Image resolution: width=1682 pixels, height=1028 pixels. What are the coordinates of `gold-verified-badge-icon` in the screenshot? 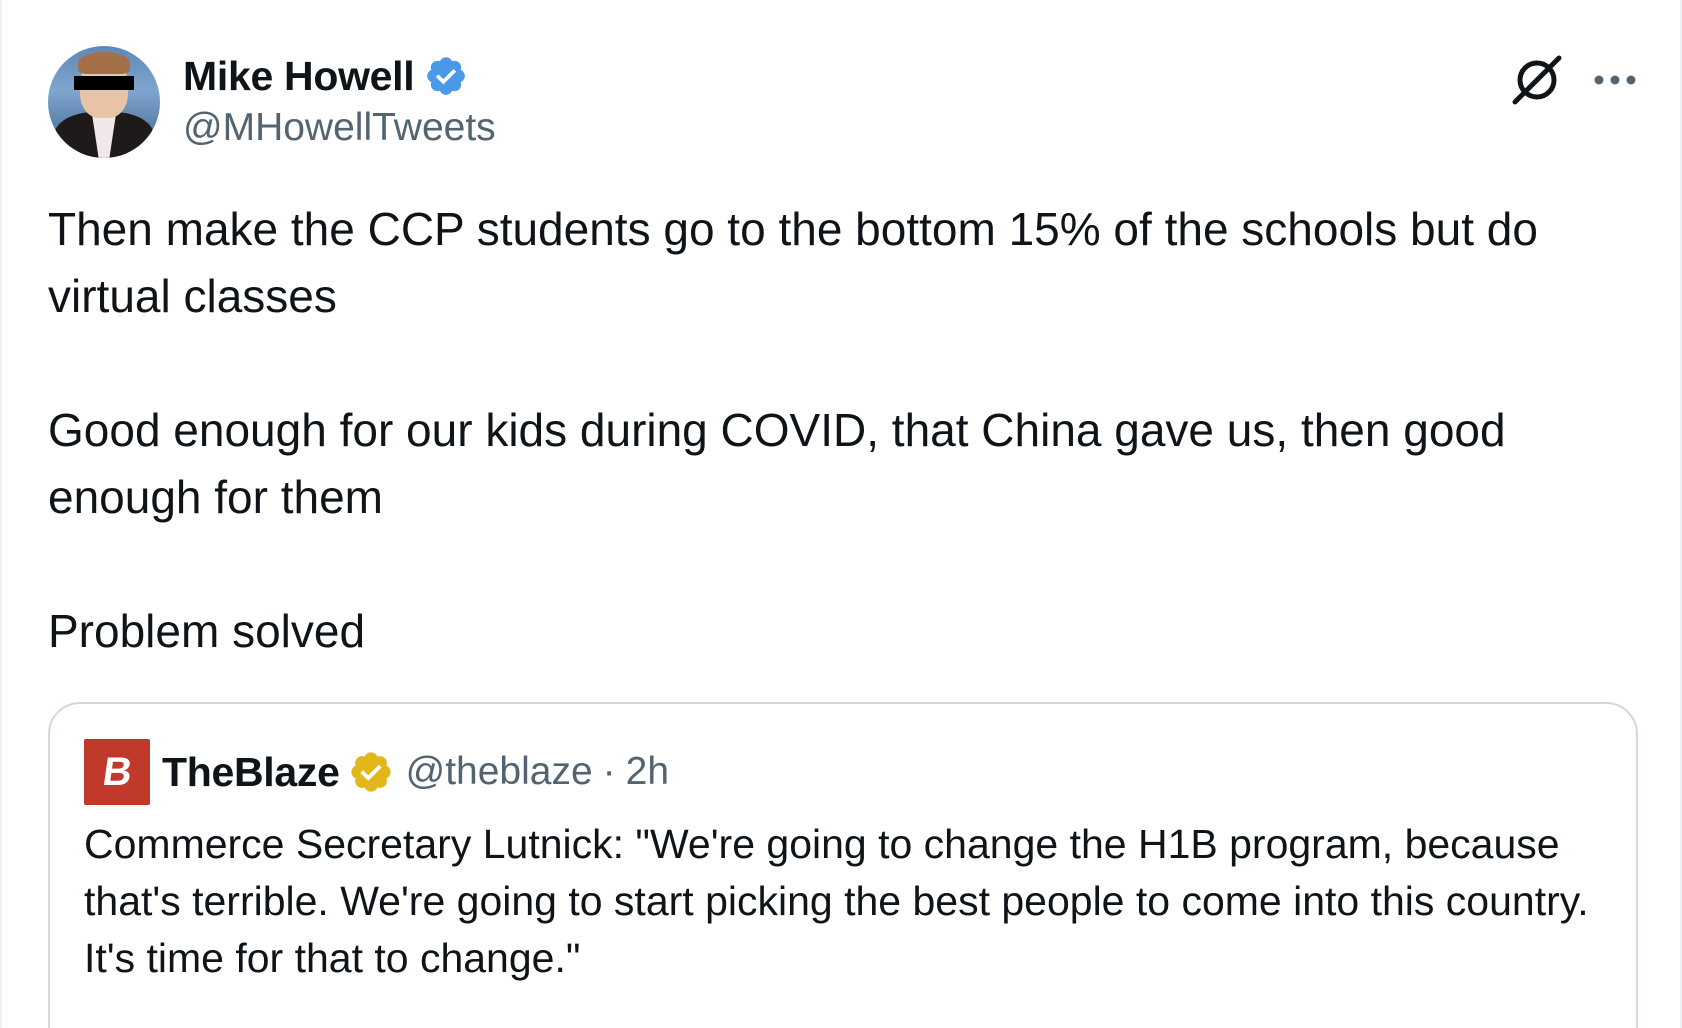 It's located at (370, 772).